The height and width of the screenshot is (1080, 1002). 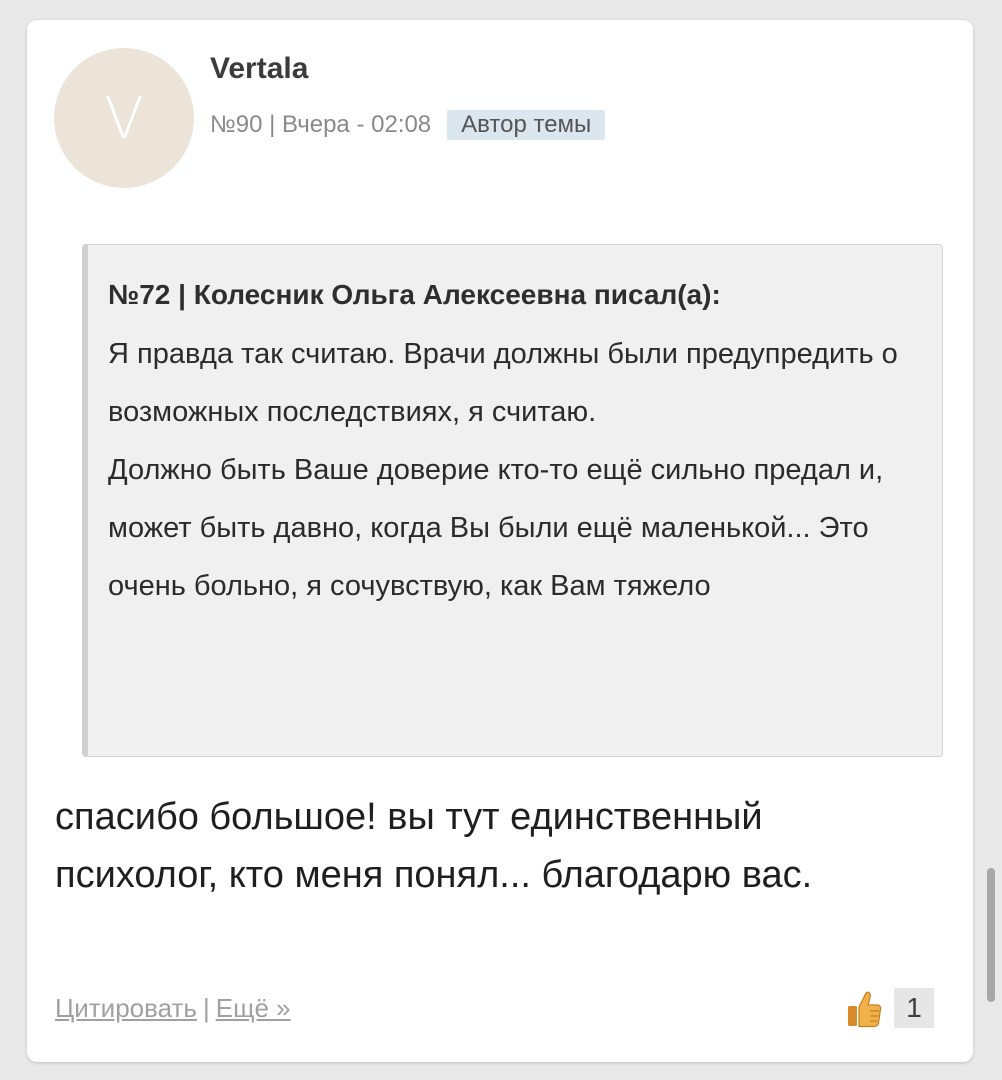 I want to click on more-link: Ещё », so click(x=253, y=1008).